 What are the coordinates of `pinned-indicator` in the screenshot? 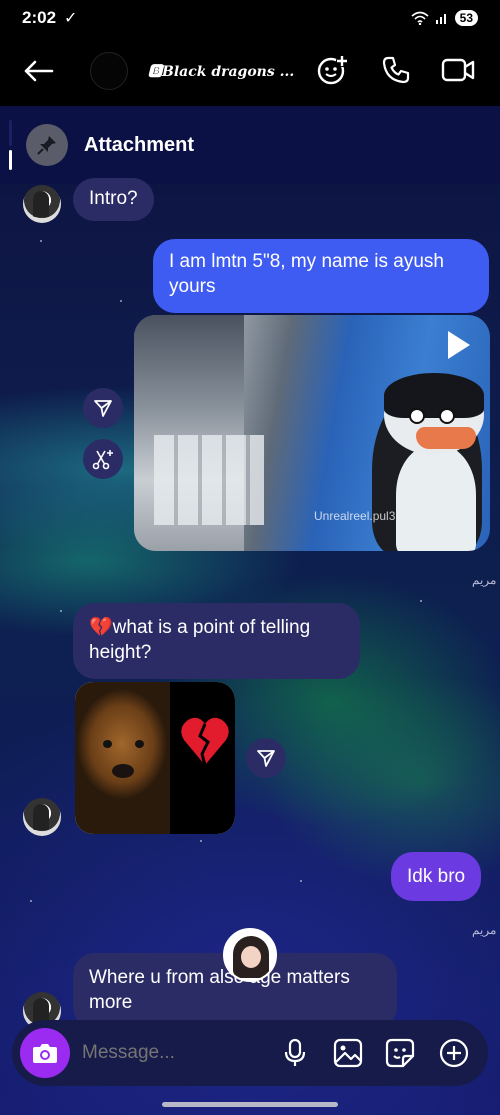 It's located at (10, 145).